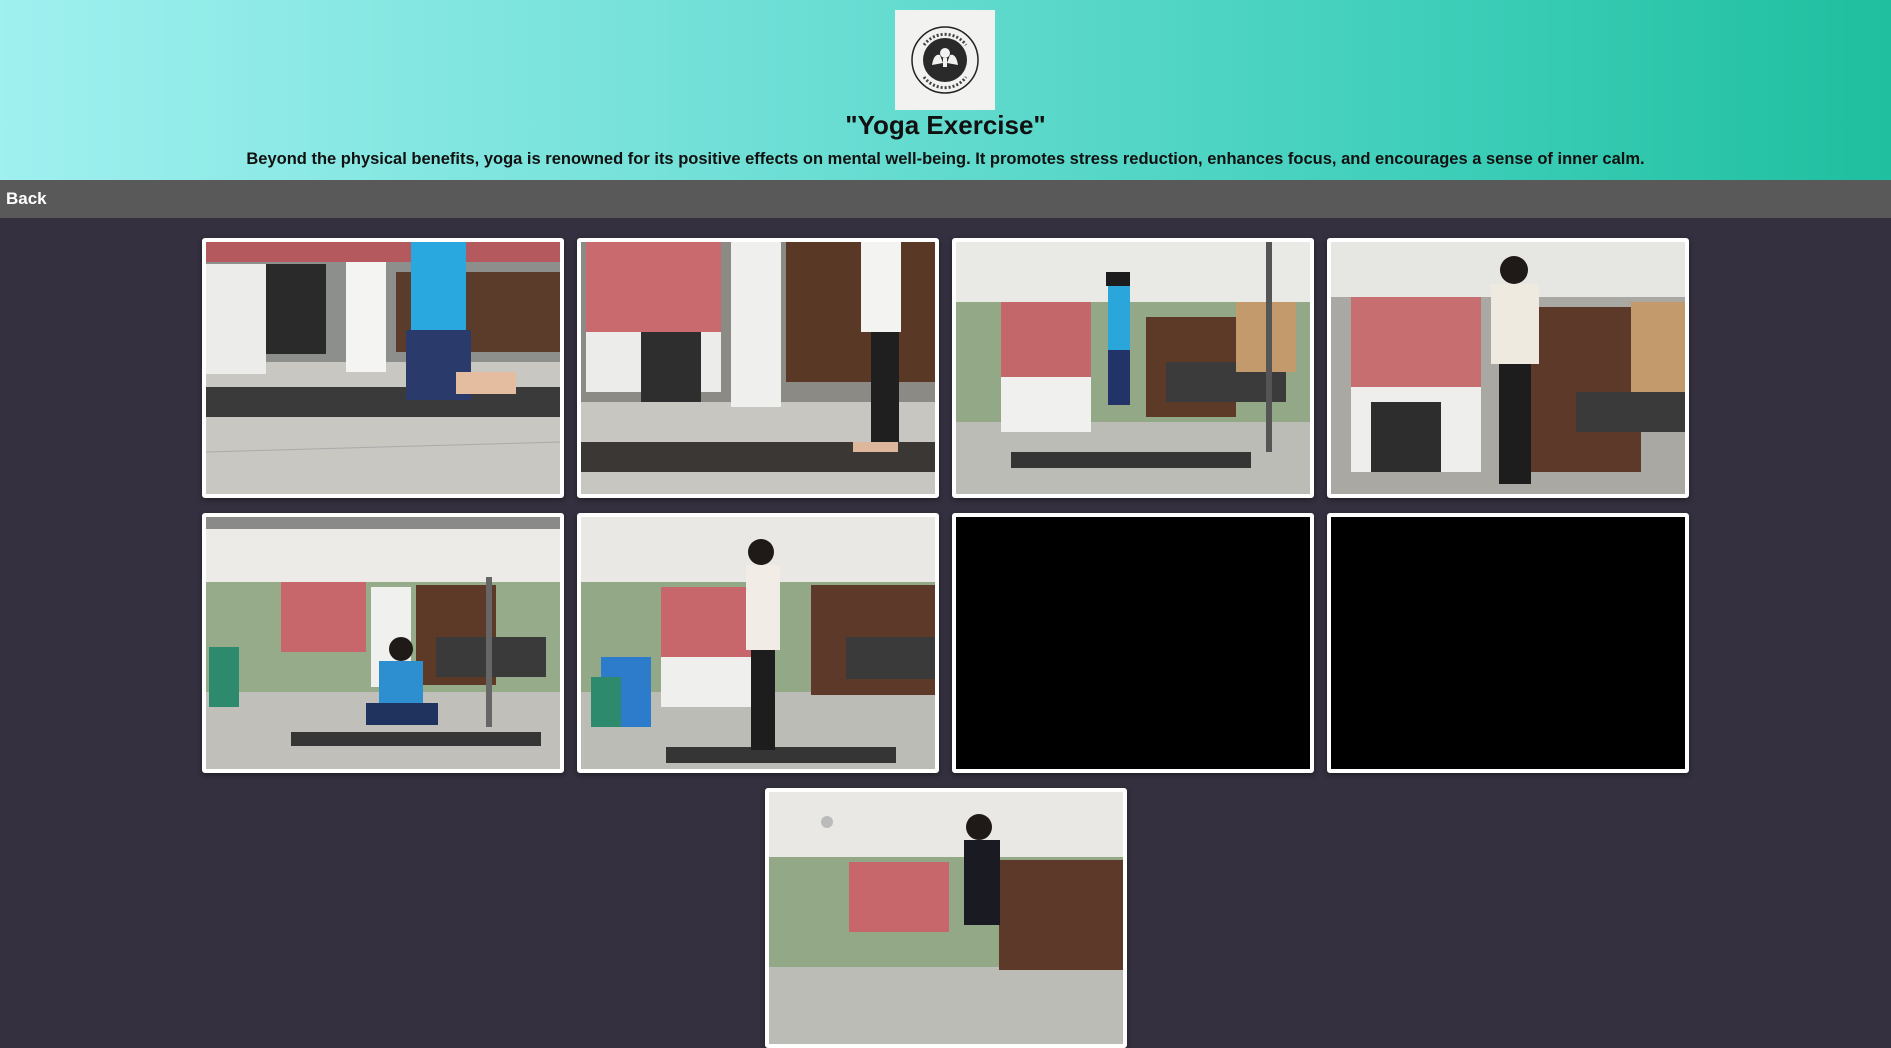  I want to click on video-tile-seated-cross-legged, so click(383, 643).